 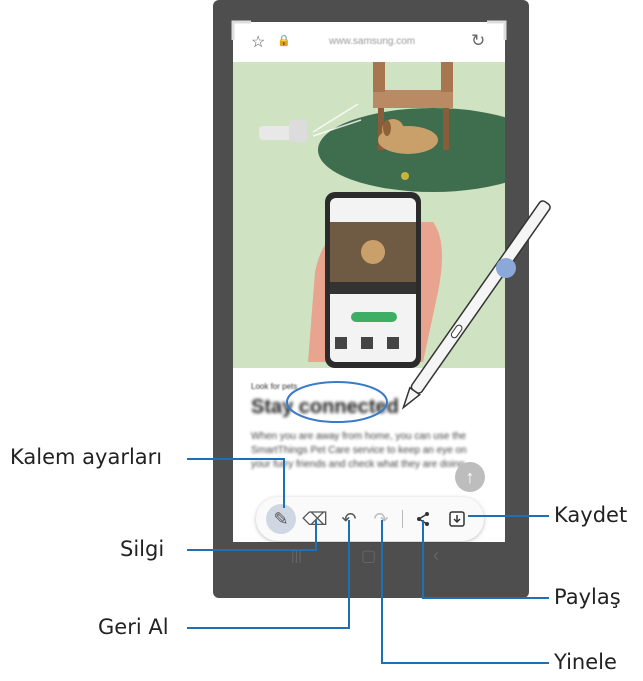 I want to click on callout-undo: Geri Al, so click(x=133, y=627).